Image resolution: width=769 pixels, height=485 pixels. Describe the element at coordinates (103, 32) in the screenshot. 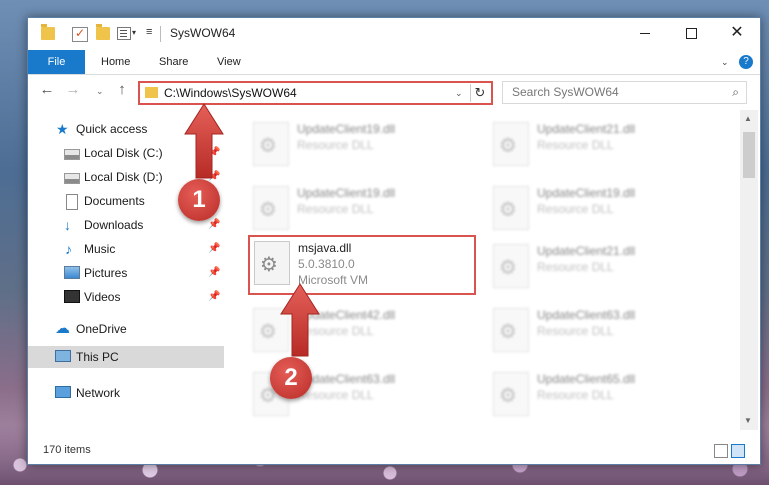

I see `new-folder-icon` at that location.